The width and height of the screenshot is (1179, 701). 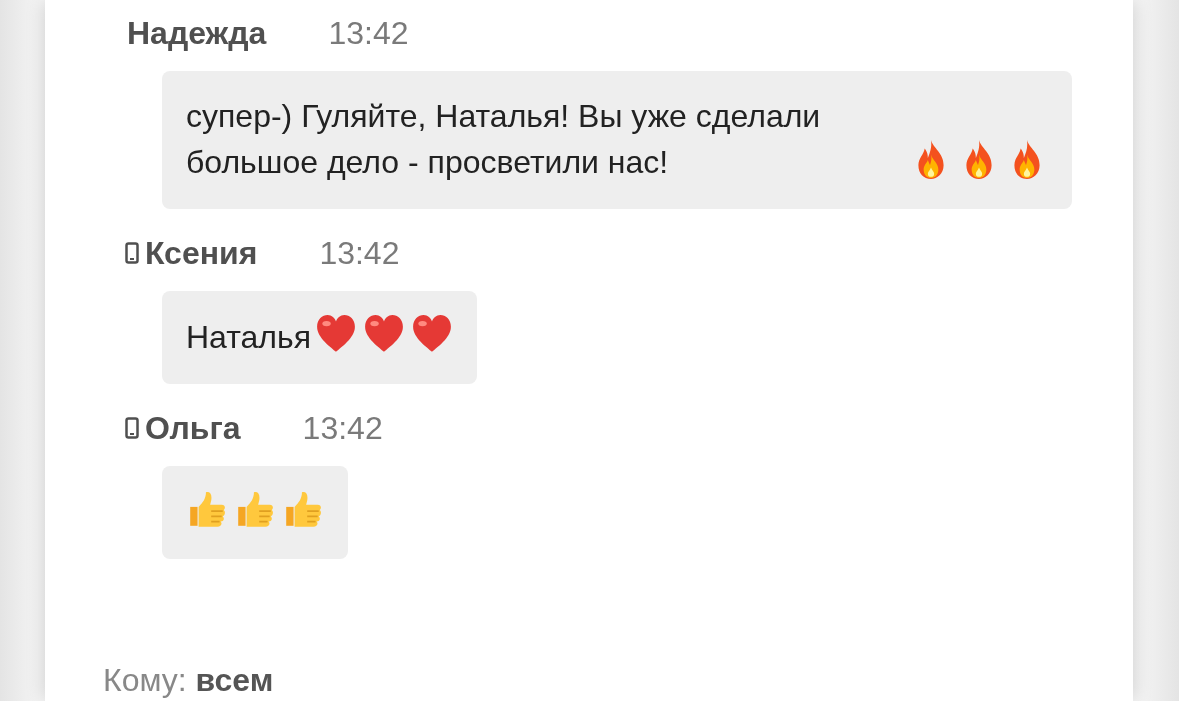 I want to click on author-name: Надежда, so click(x=197, y=33).